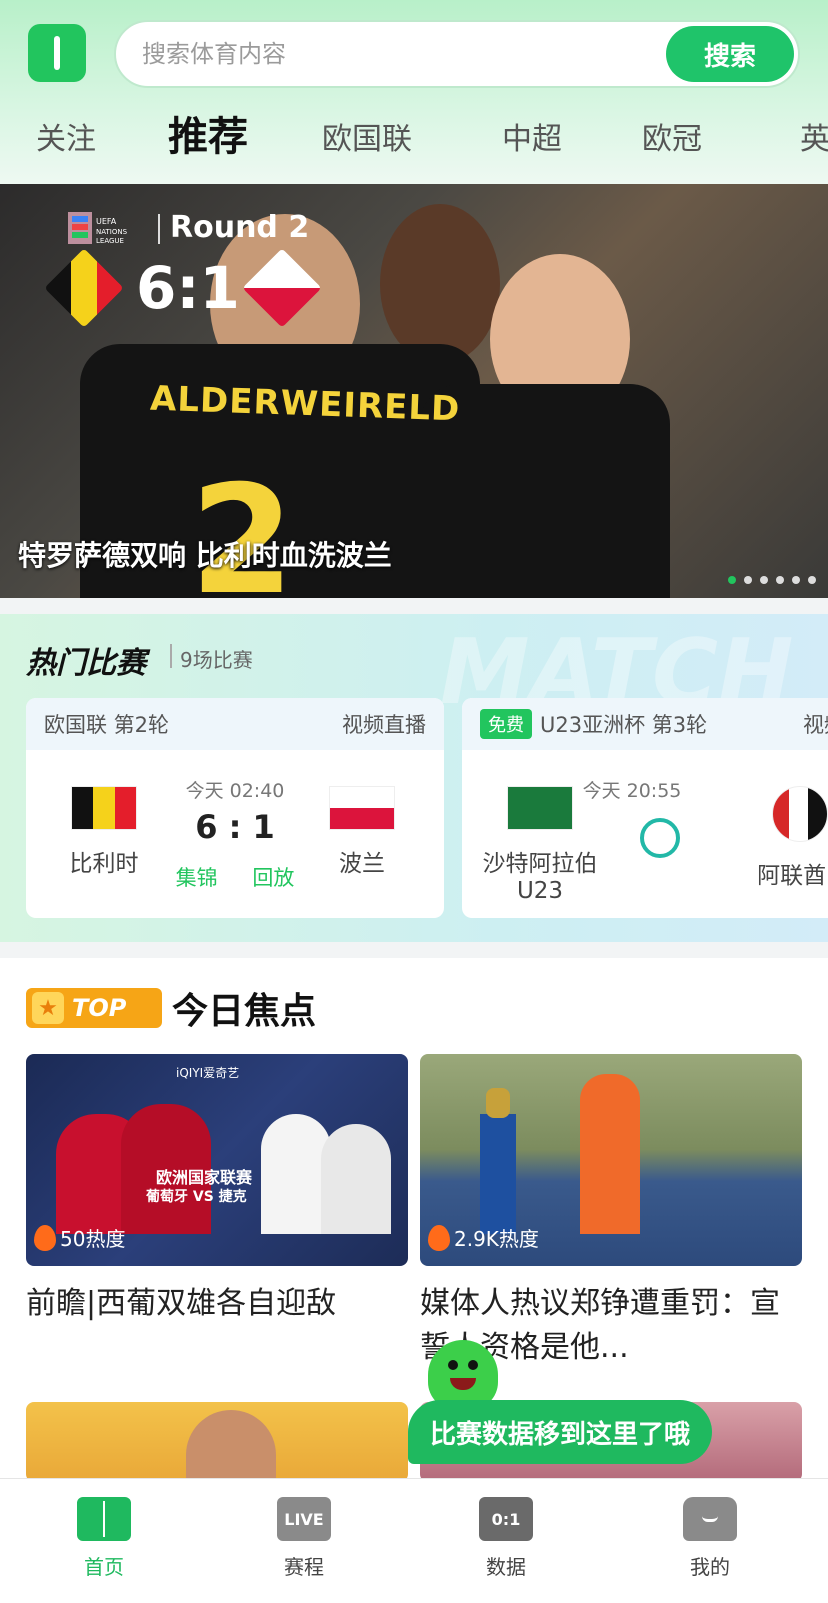 The height and width of the screenshot is (1603, 828). I want to click on match-competition: 欧国联 第2轮, so click(107, 725).